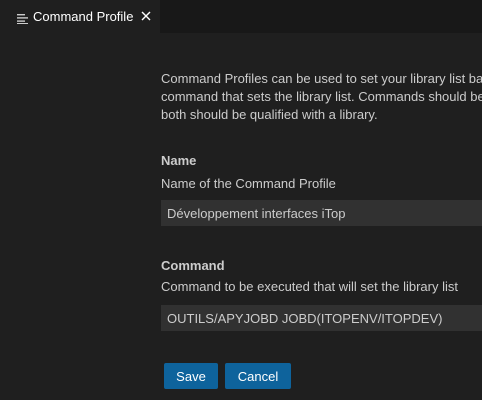 The height and width of the screenshot is (400, 482). I want to click on tab-command-profile: Command Profile, so click(80, 16).